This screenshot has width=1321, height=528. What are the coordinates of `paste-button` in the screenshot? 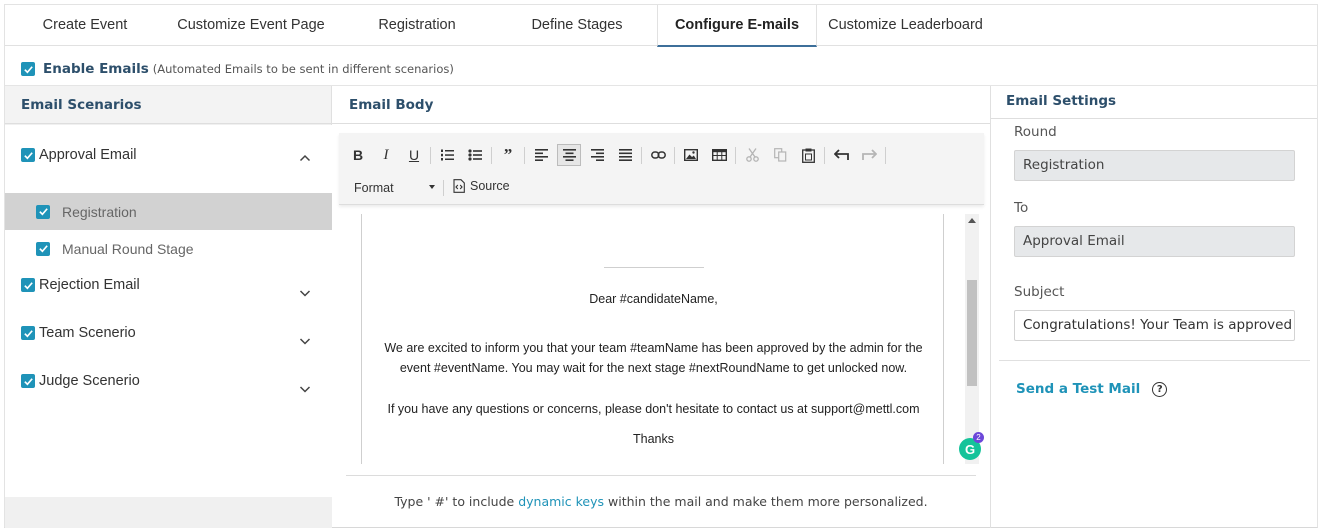 It's located at (808, 155).